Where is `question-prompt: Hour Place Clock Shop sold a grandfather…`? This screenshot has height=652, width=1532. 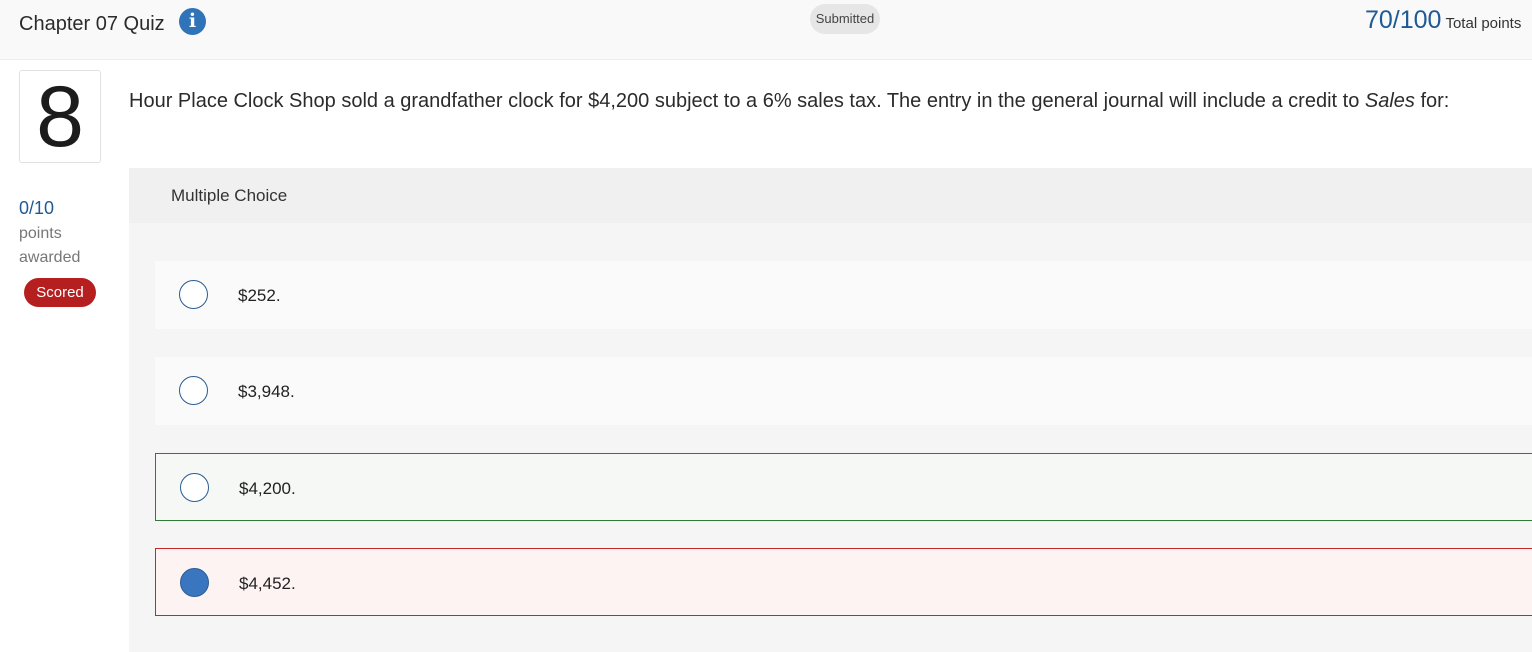 question-prompt: Hour Place Clock Shop sold a grandfather… is located at coordinates (789, 101).